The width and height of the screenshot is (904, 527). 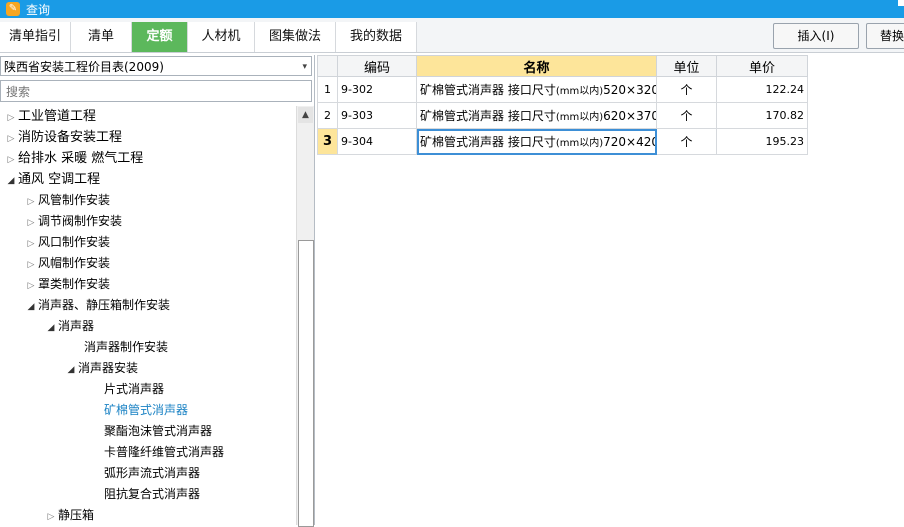 What do you see at coordinates (305, 115) in the screenshot?
I see `scroll-up-icon: ▲` at bounding box center [305, 115].